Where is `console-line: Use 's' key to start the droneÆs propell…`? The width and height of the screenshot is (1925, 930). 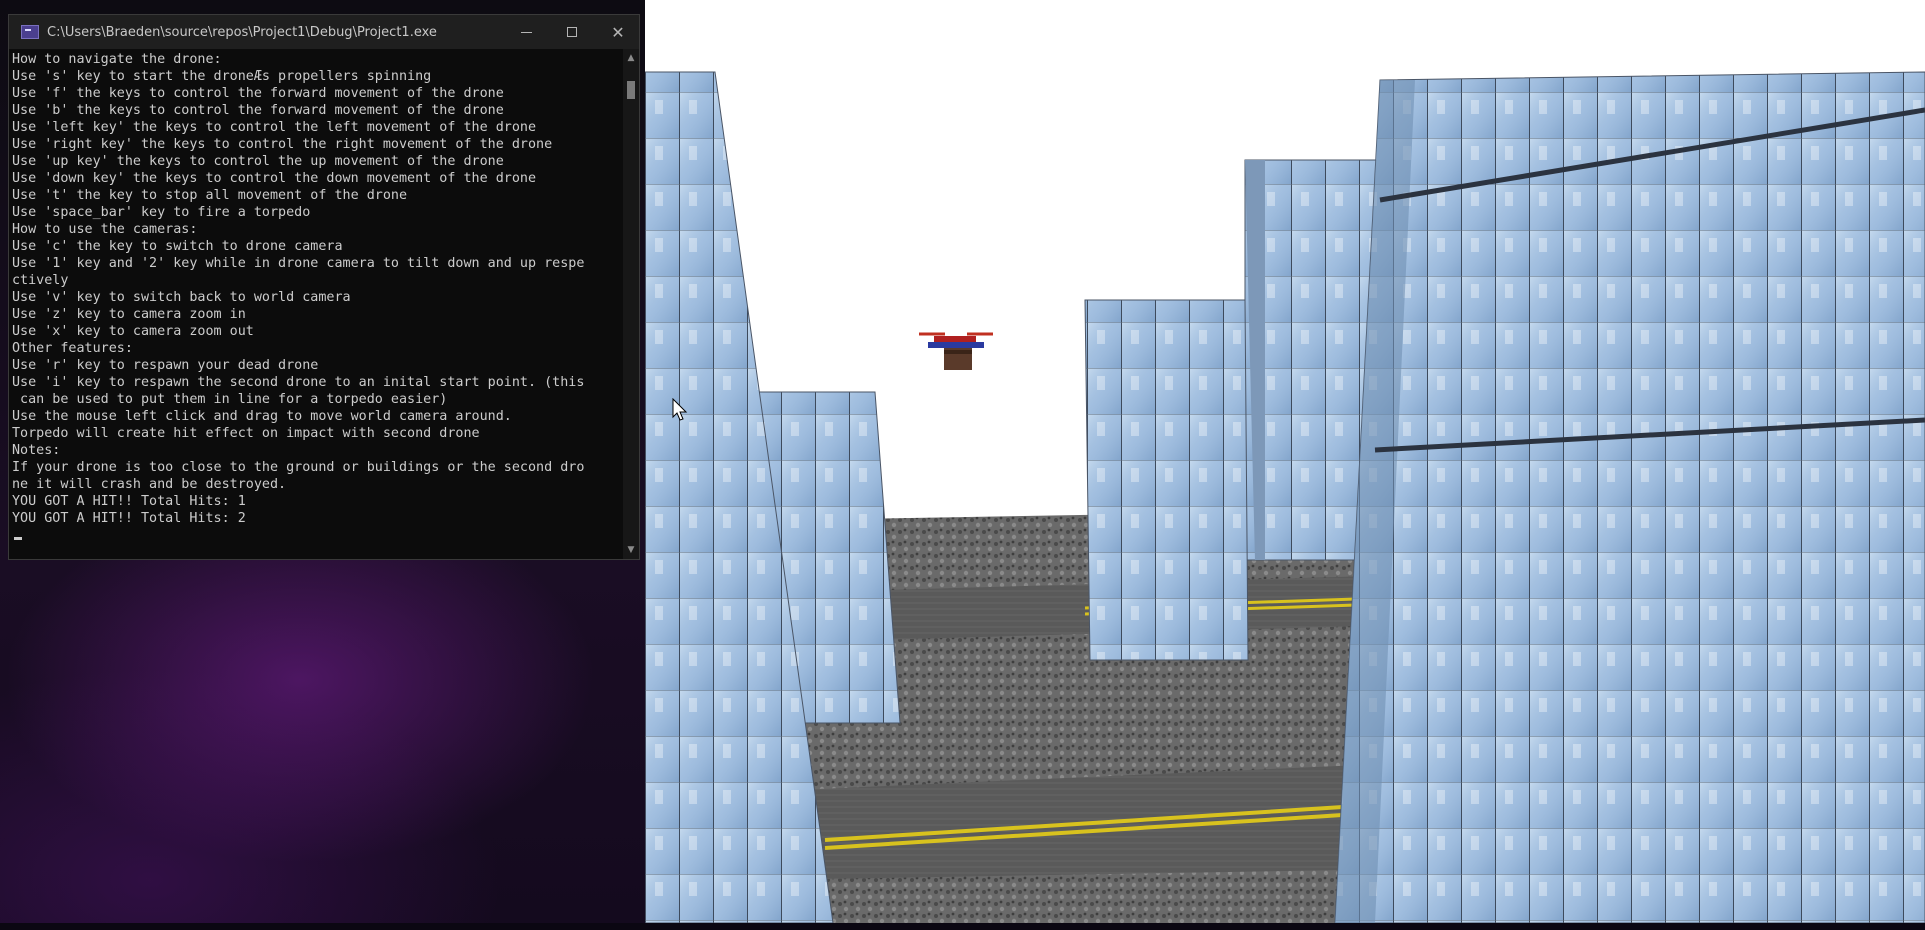 console-line: Use 's' key to start the droneÆs propell… is located at coordinates (222, 76).